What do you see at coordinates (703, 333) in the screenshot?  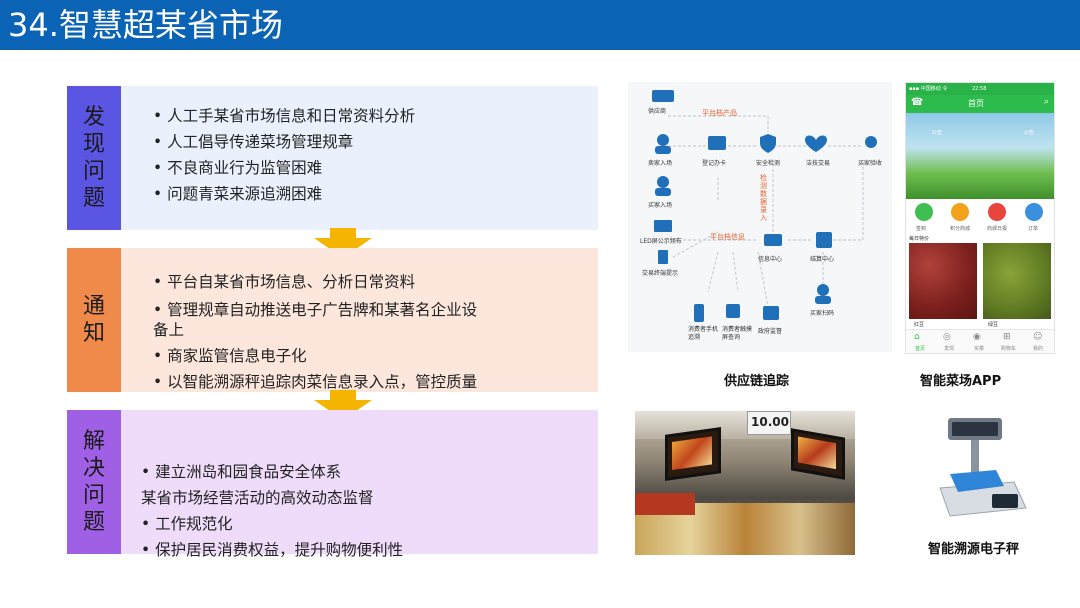 I see `diagram-node-label: 消费者手机追溯` at bounding box center [703, 333].